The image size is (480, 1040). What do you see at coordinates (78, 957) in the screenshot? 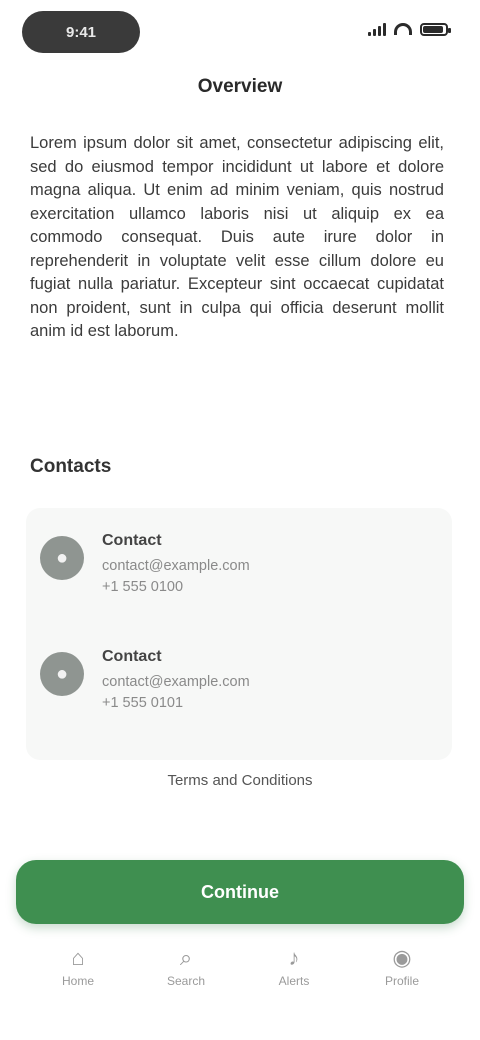
I see `home-icon: ⌂` at bounding box center [78, 957].